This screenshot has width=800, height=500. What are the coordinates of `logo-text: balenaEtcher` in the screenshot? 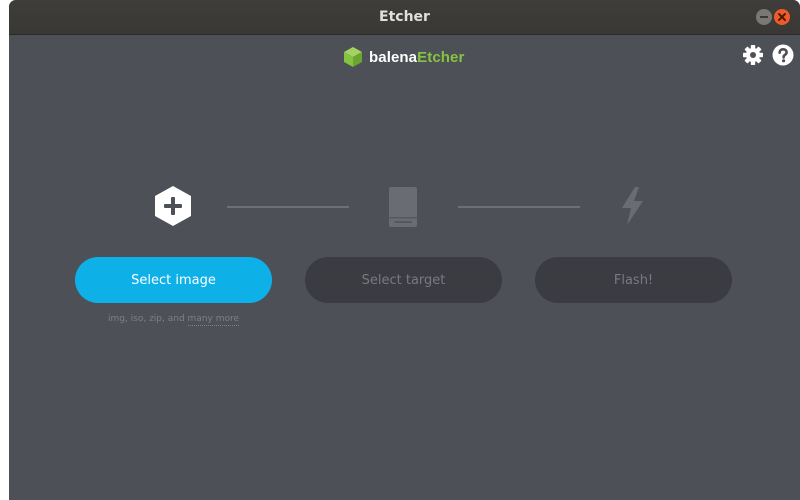 It's located at (416, 57).